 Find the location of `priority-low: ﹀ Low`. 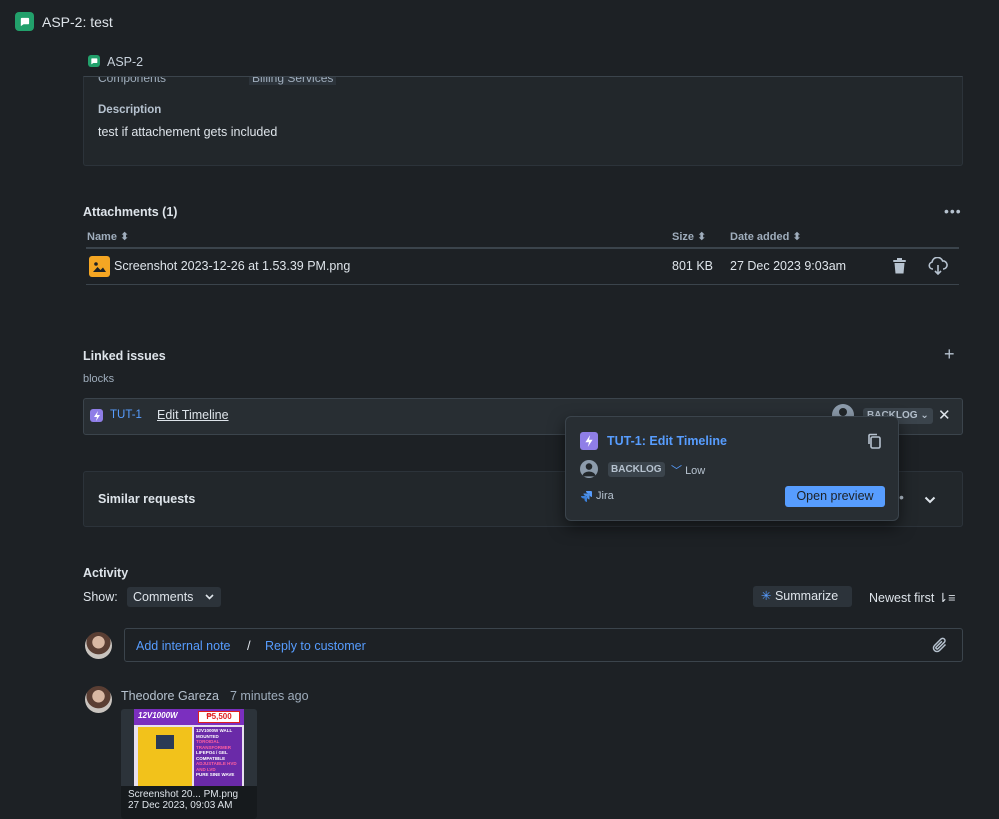

priority-low: ﹀ Low is located at coordinates (688, 470).